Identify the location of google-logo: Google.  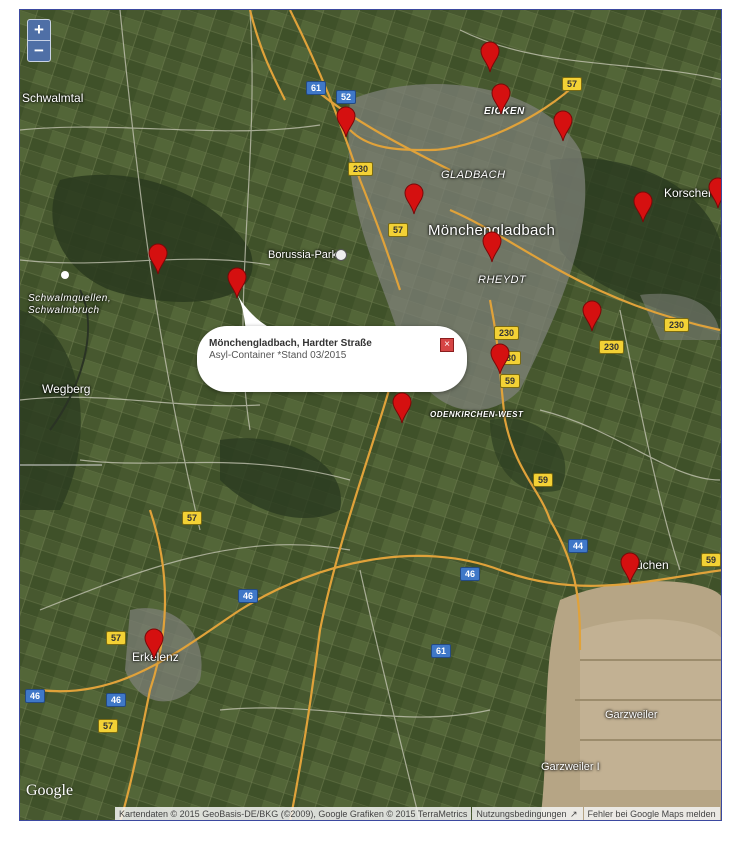
(50, 790).